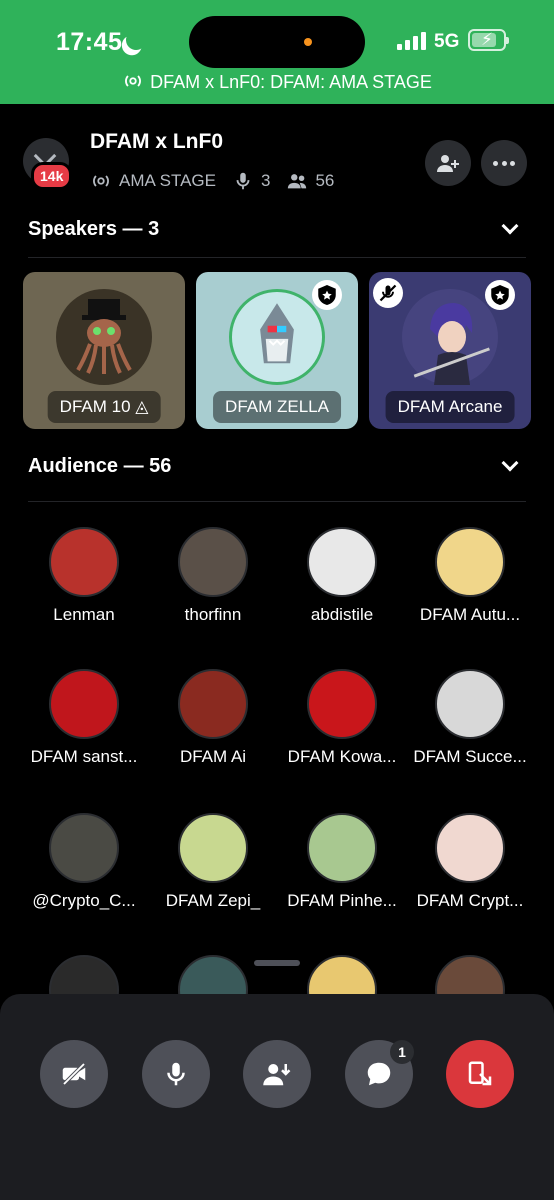  Describe the element at coordinates (402, 1052) in the screenshot. I see `chat-badge: 1` at that location.